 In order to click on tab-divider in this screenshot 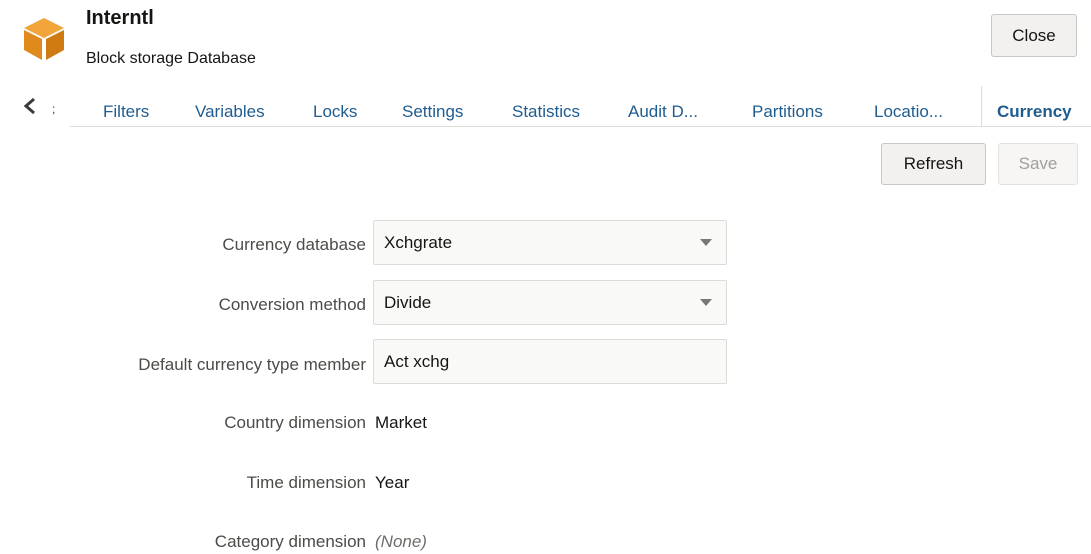, I will do `click(981, 106)`.